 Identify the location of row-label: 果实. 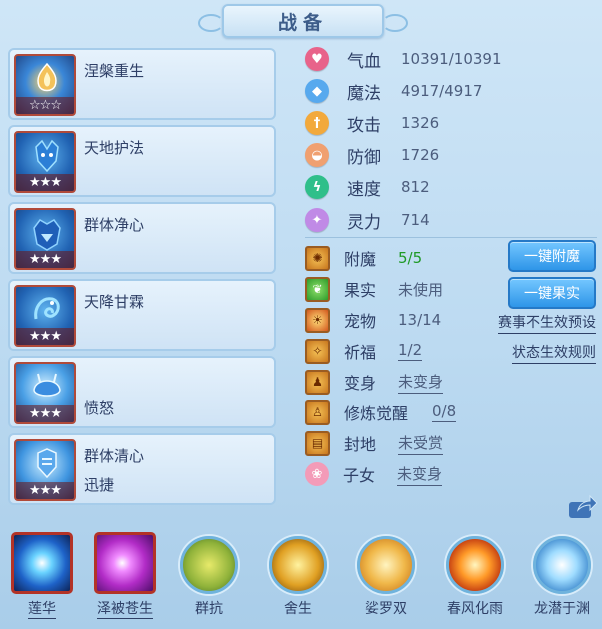
(360, 290).